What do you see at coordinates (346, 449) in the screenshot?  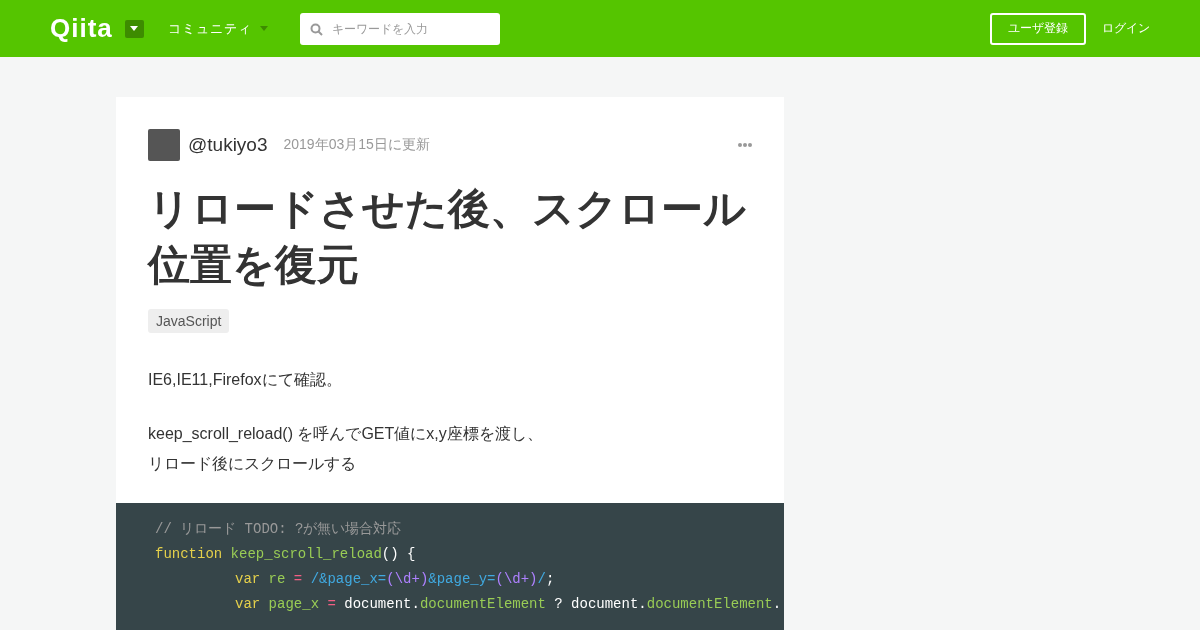 I see `paragraph: keep_scroll_reload() を呼んでGET値にx,y座標を渡し、 リロード後にスクロールする` at bounding box center [346, 449].